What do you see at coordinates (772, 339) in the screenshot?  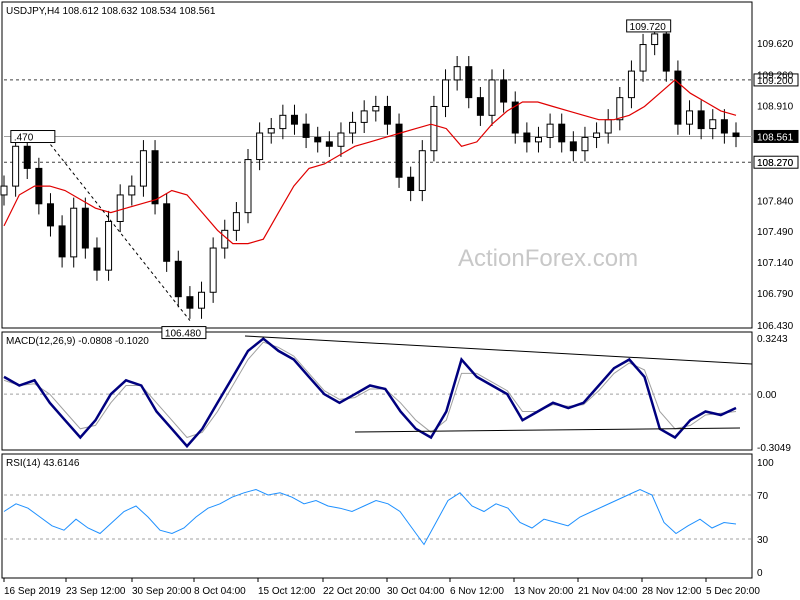 I see `macd-y-tick-label: 0.3243` at bounding box center [772, 339].